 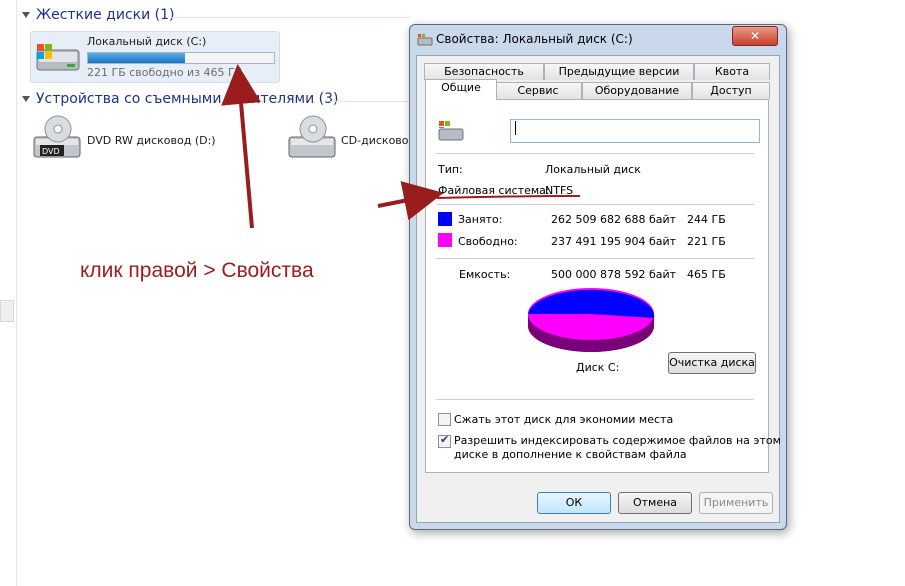 I want to click on annotation-underline, so click(x=508, y=197).